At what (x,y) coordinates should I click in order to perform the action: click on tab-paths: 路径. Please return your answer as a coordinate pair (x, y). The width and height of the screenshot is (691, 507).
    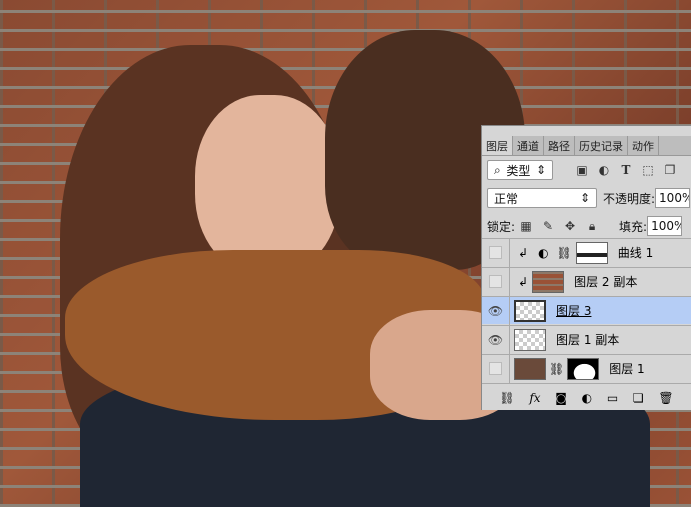
    Looking at the image, I should click on (559, 145).